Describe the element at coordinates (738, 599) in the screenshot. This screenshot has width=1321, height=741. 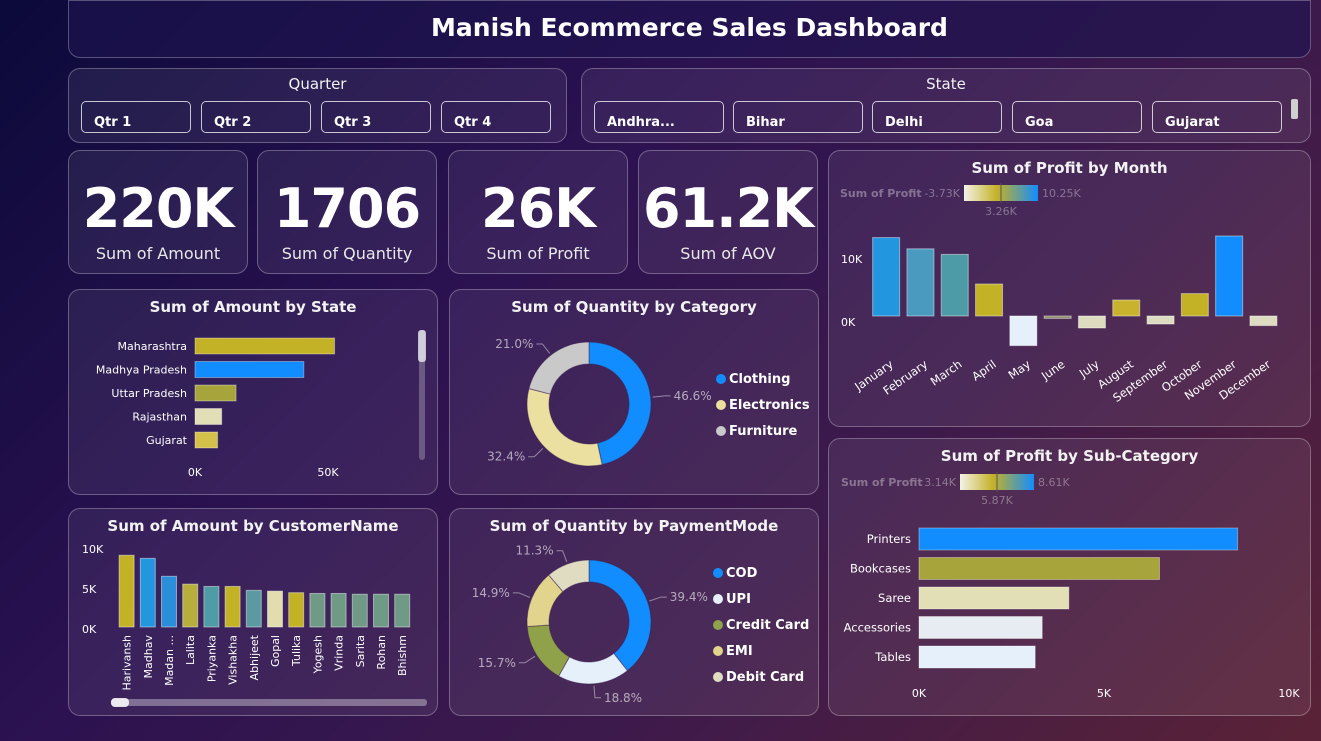
I see `legend-label: UPI` at that location.